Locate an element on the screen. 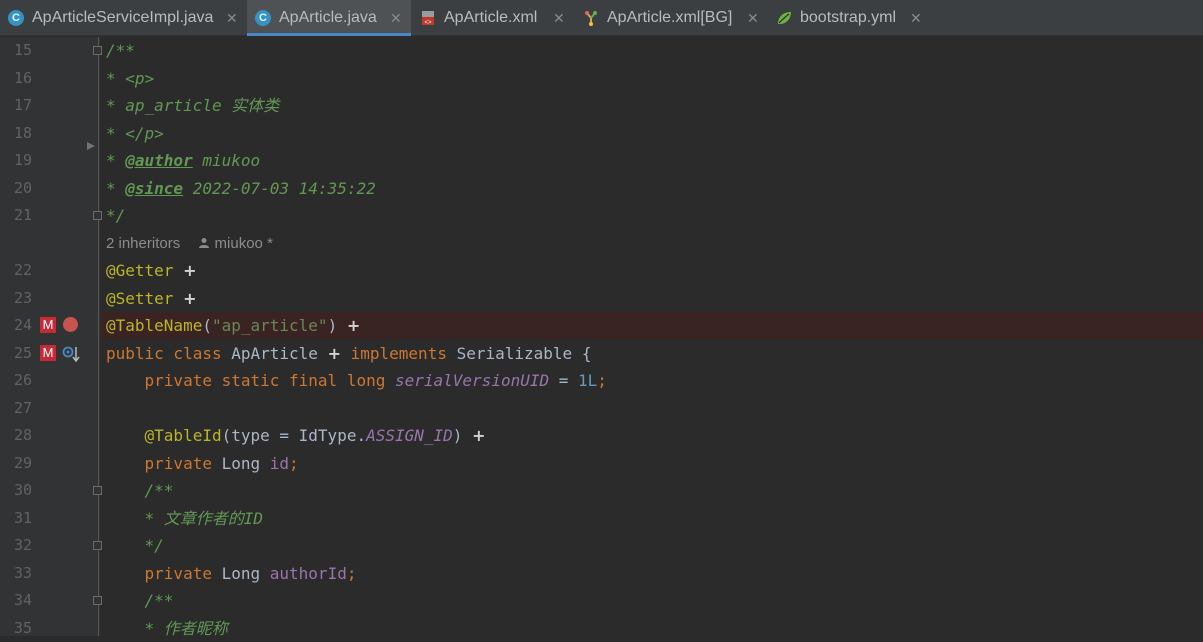 The width and height of the screenshot is (1203, 642). code-line-29: private Long id; is located at coordinates (221, 463).